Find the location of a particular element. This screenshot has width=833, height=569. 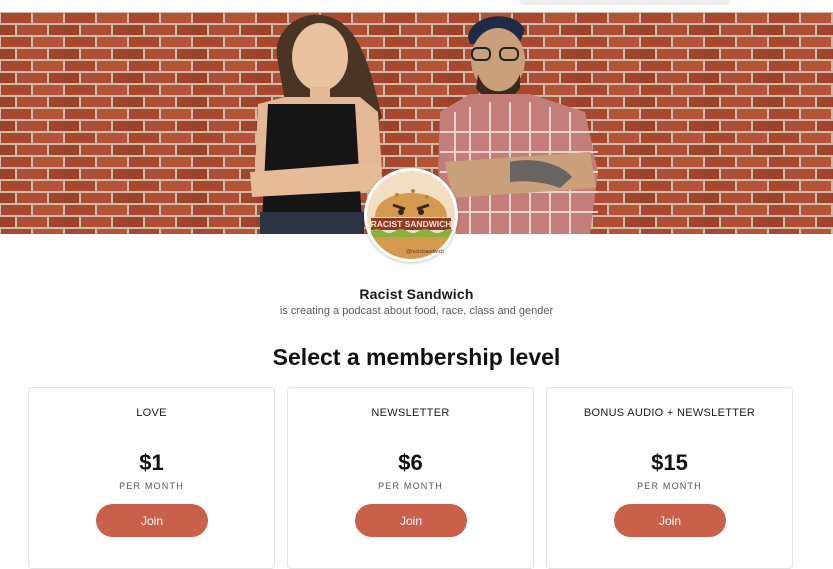

tier-price: $15 is located at coordinates (669, 462).